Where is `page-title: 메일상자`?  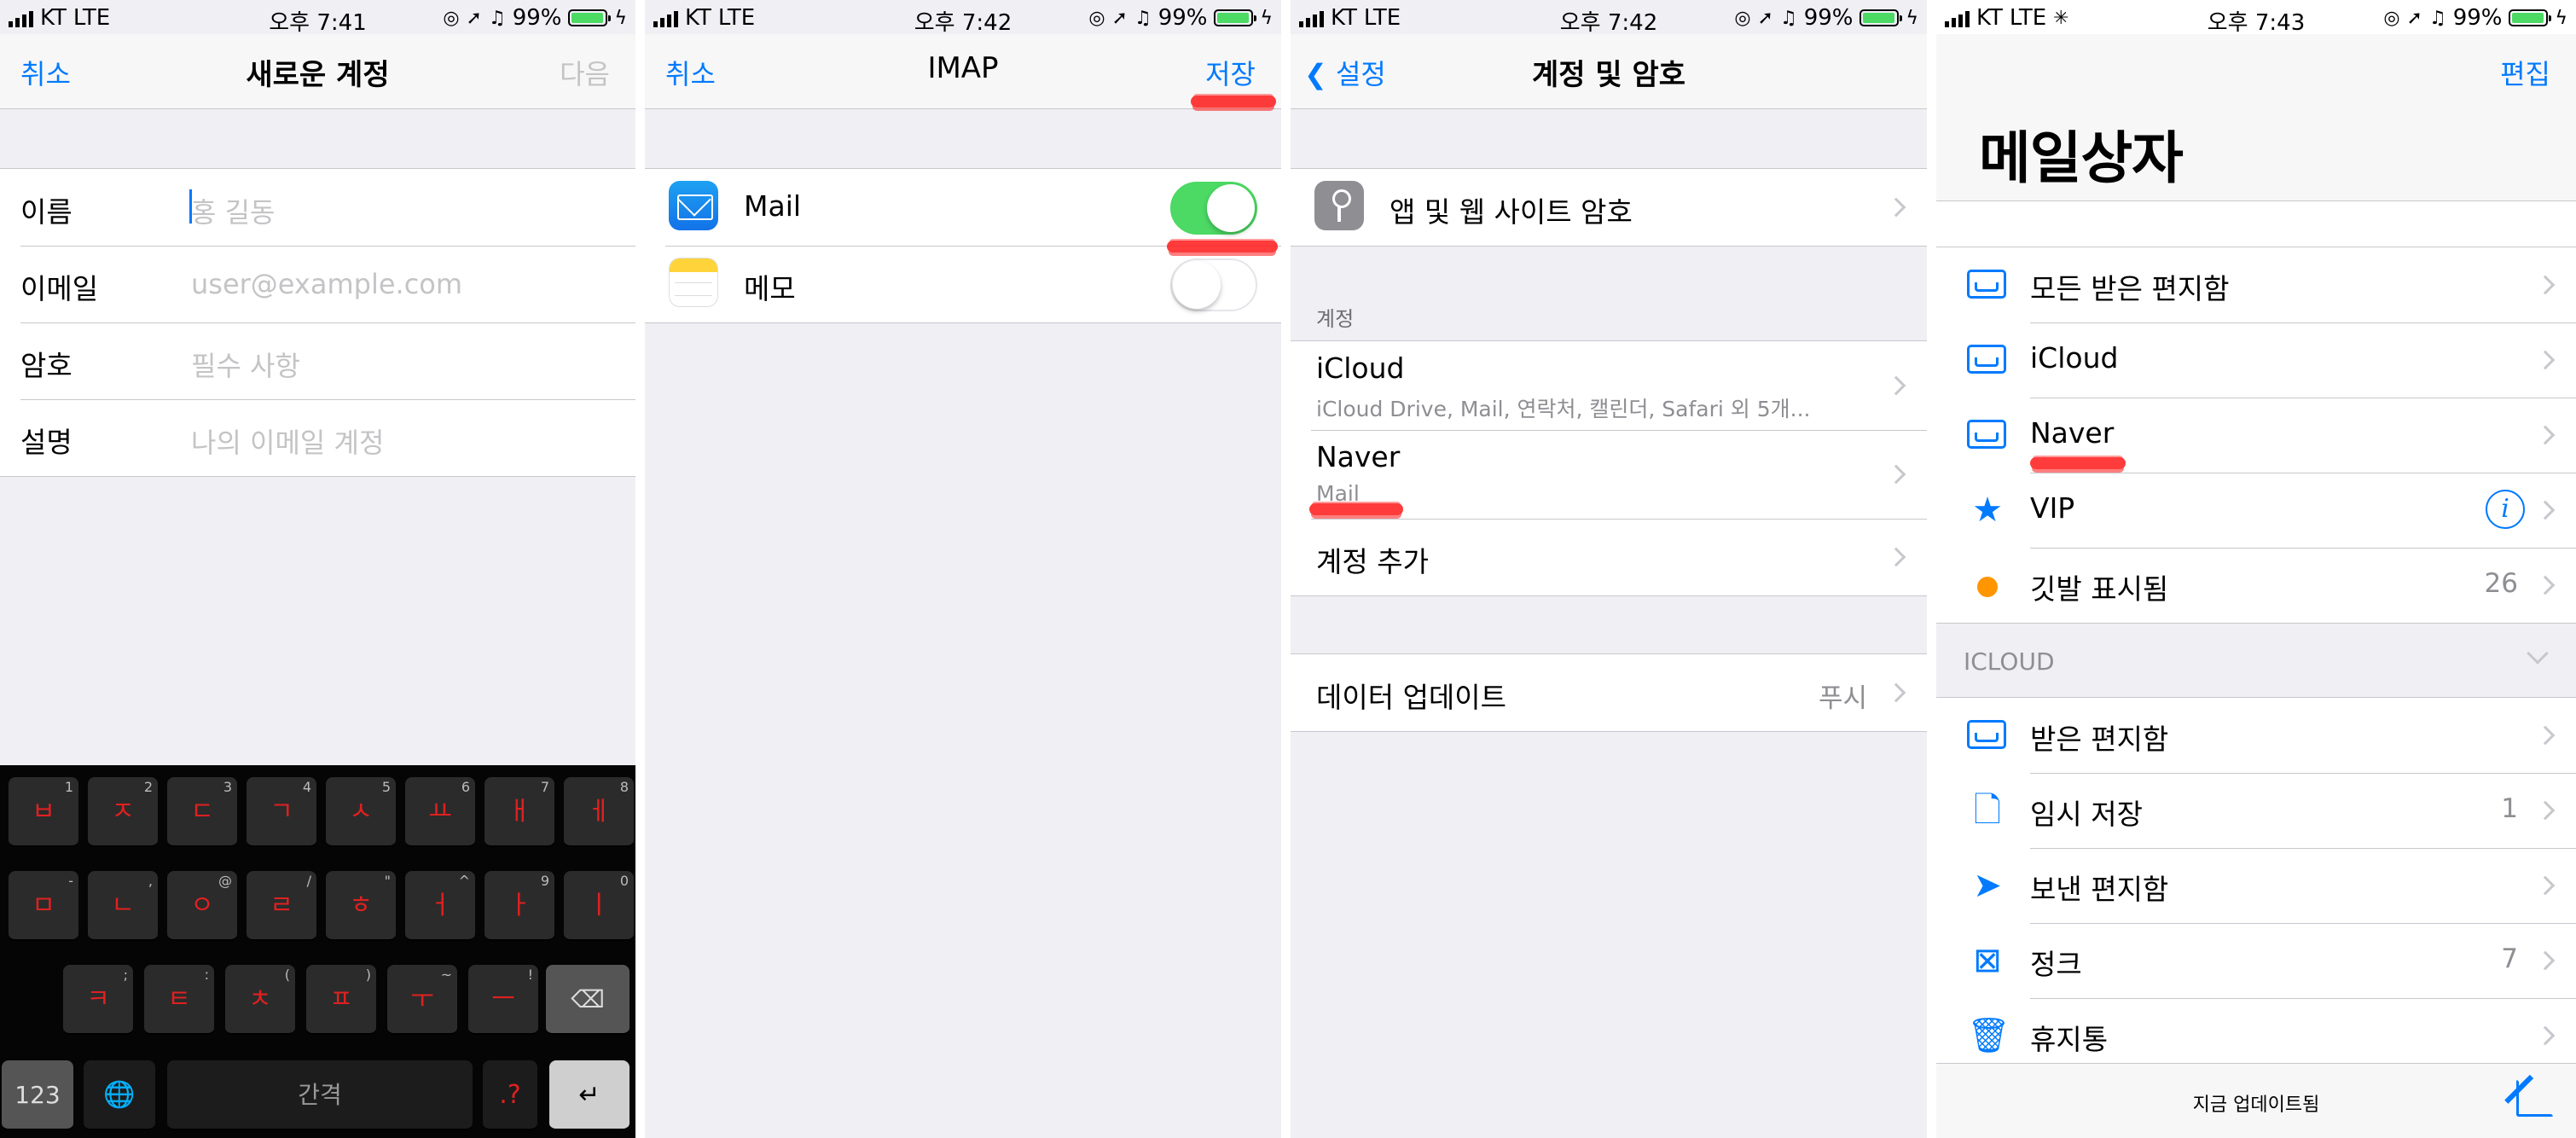
page-title: 메일상자 is located at coordinates (2081, 158).